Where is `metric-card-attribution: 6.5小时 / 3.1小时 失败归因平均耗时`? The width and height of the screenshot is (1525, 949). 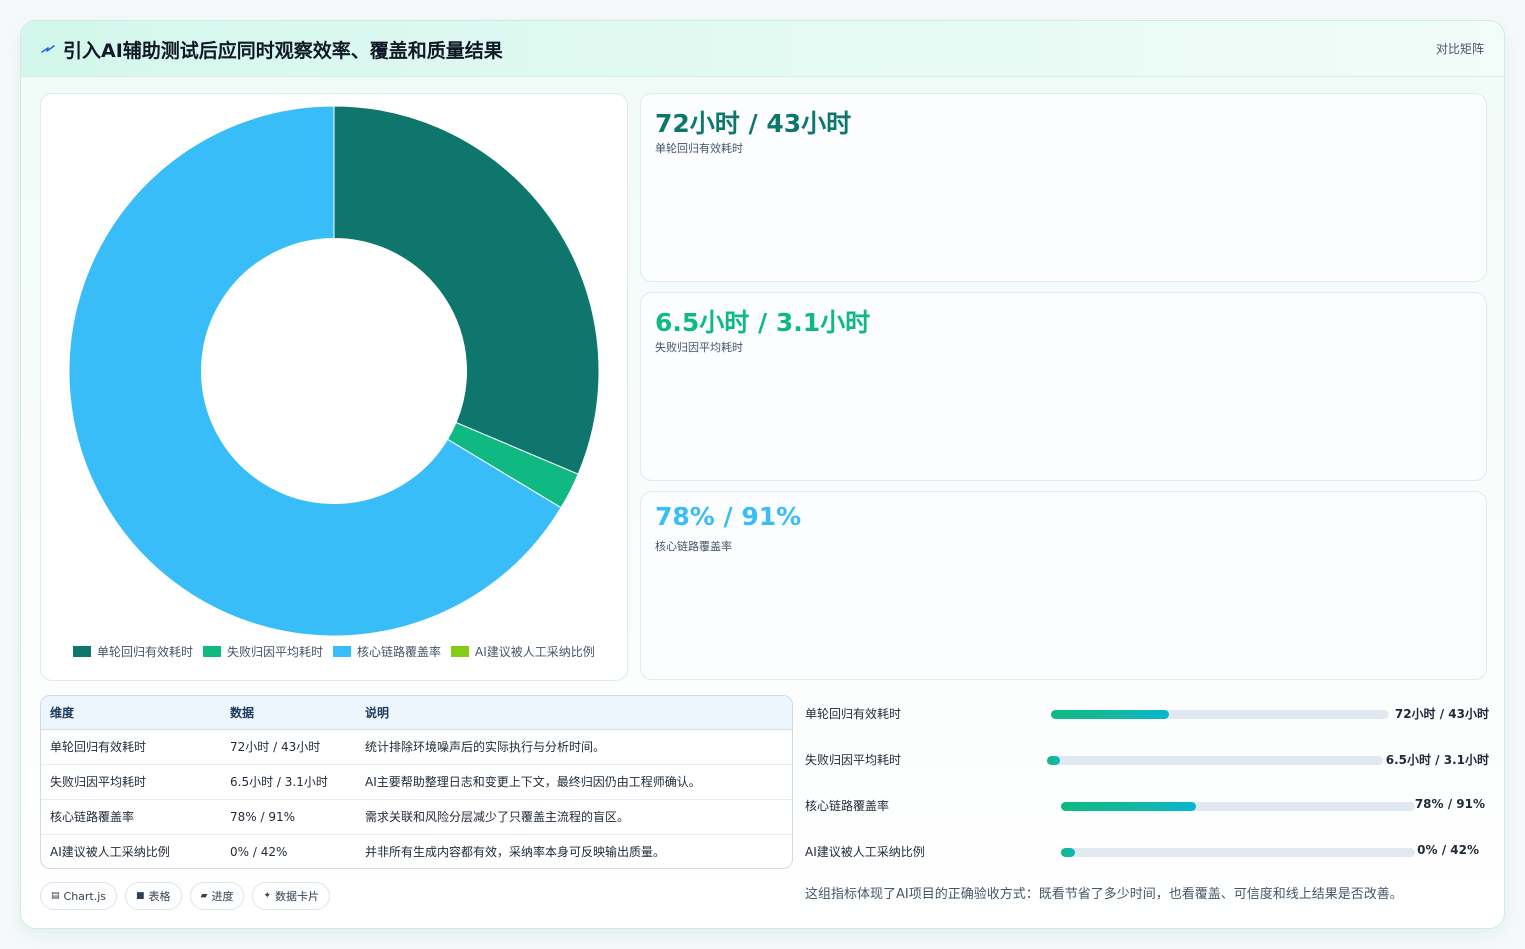 metric-card-attribution: 6.5小时 / 3.1小时 失败归因平均耗时 is located at coordinates (1063, 386).